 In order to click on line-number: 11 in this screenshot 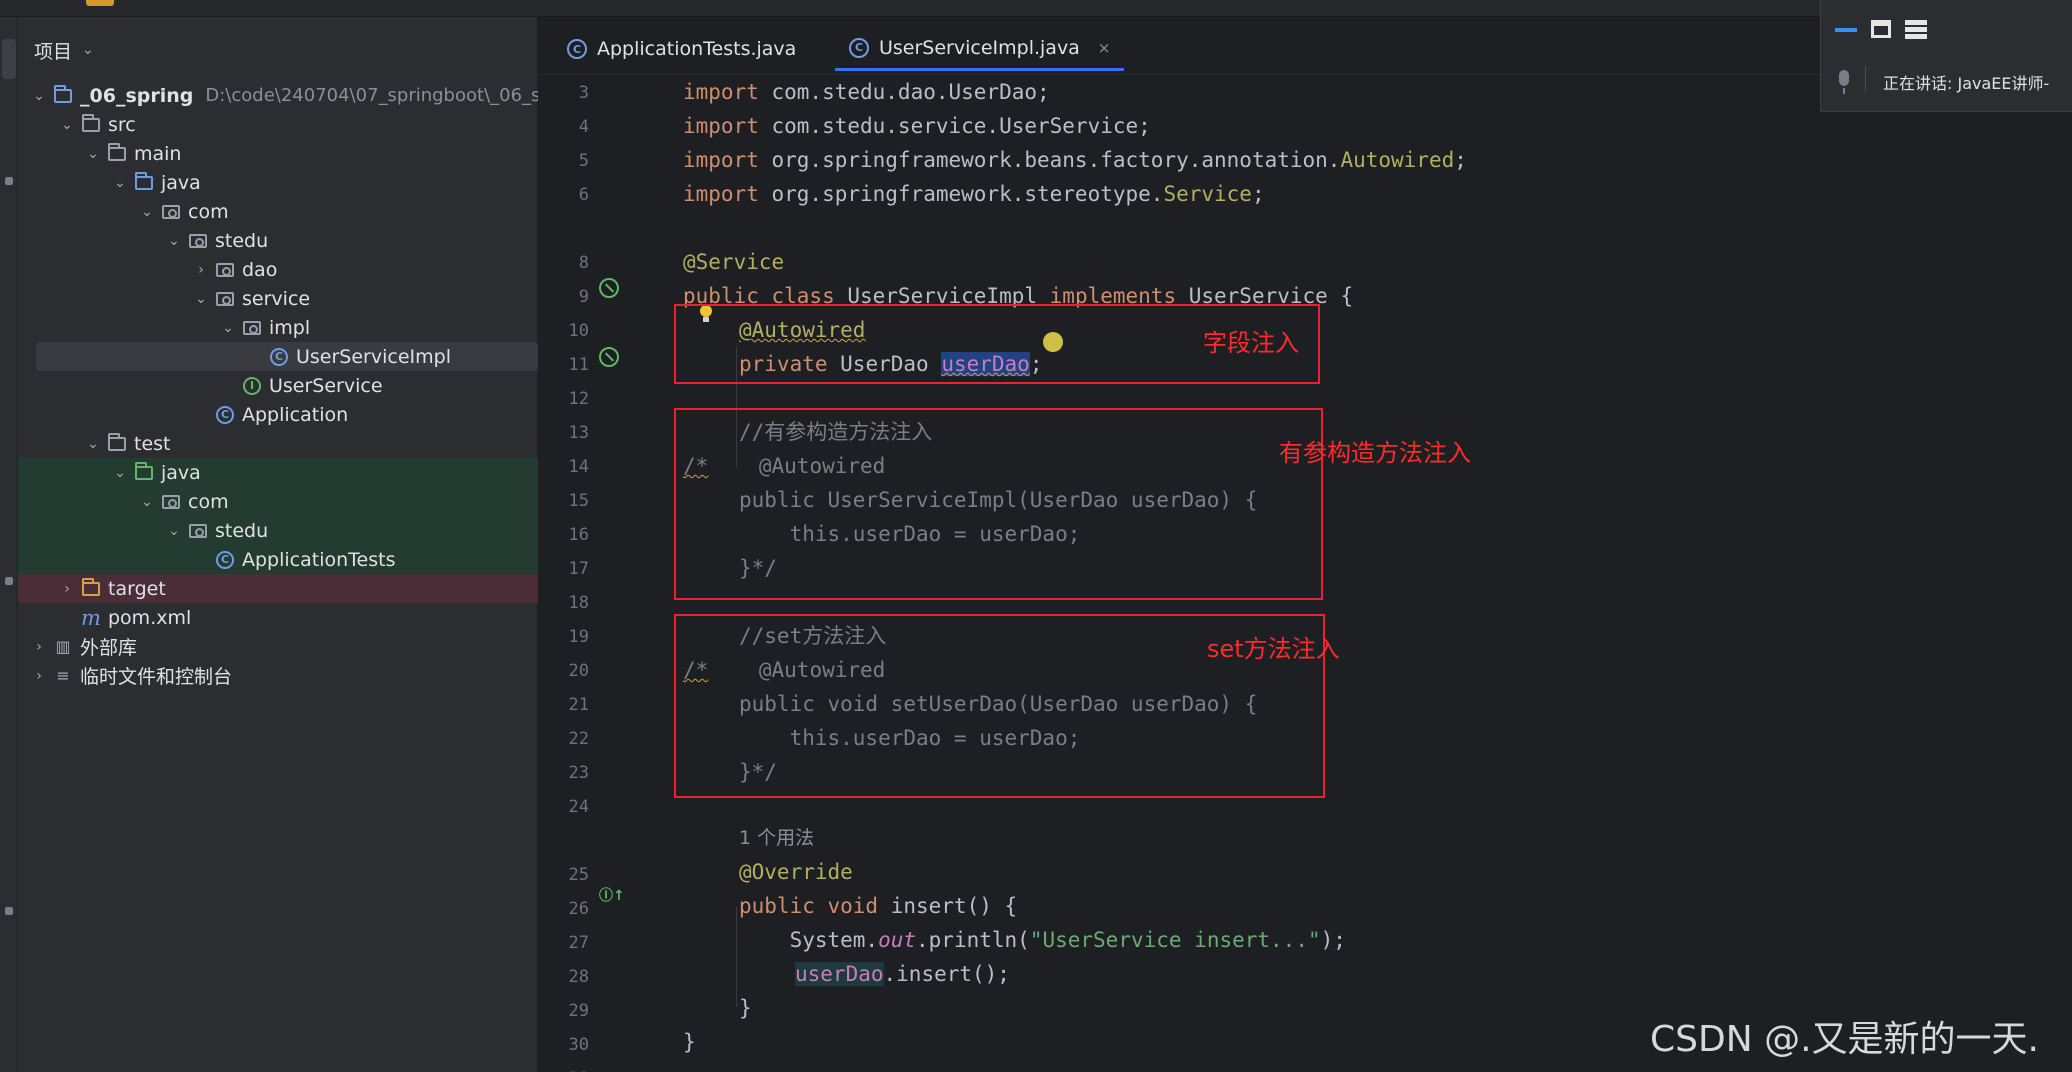, I will do `click(578, 365)`.